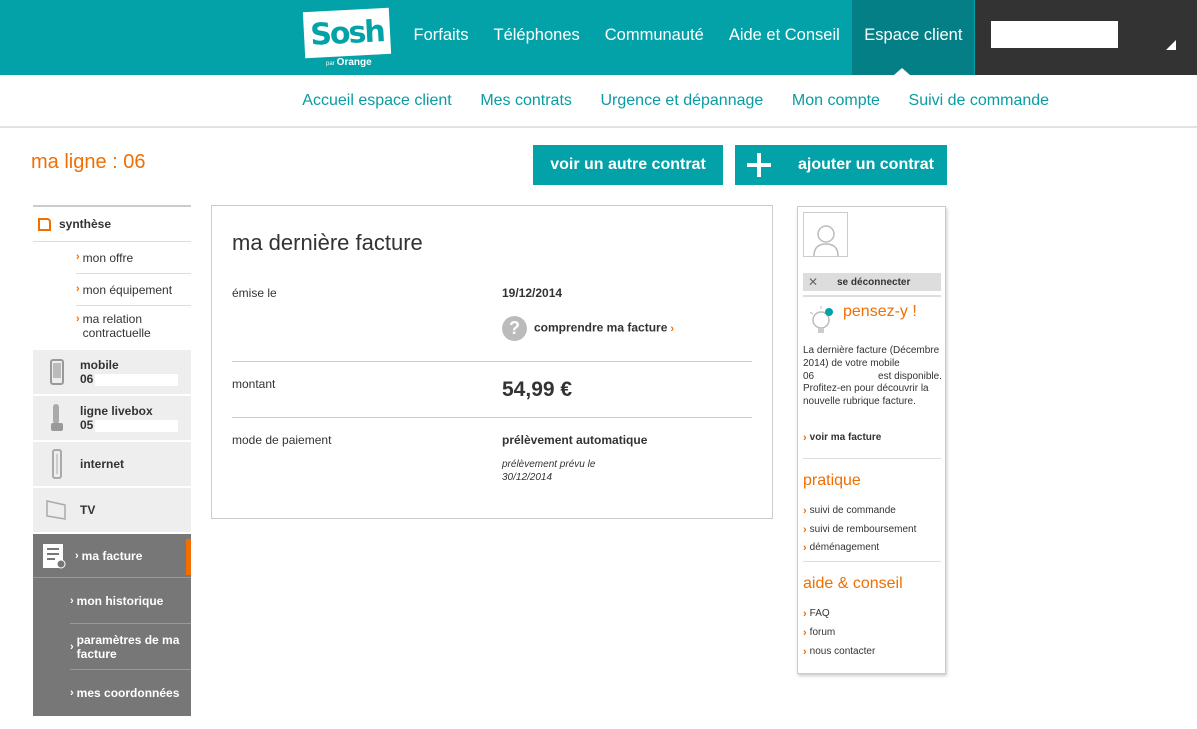 Image resolution: width=1197 pixels, height=729 pixels. Describe the element at coordinates (841, 165) in the screenshot. I see `add-contract-button: ajouter un contrat` at that location.